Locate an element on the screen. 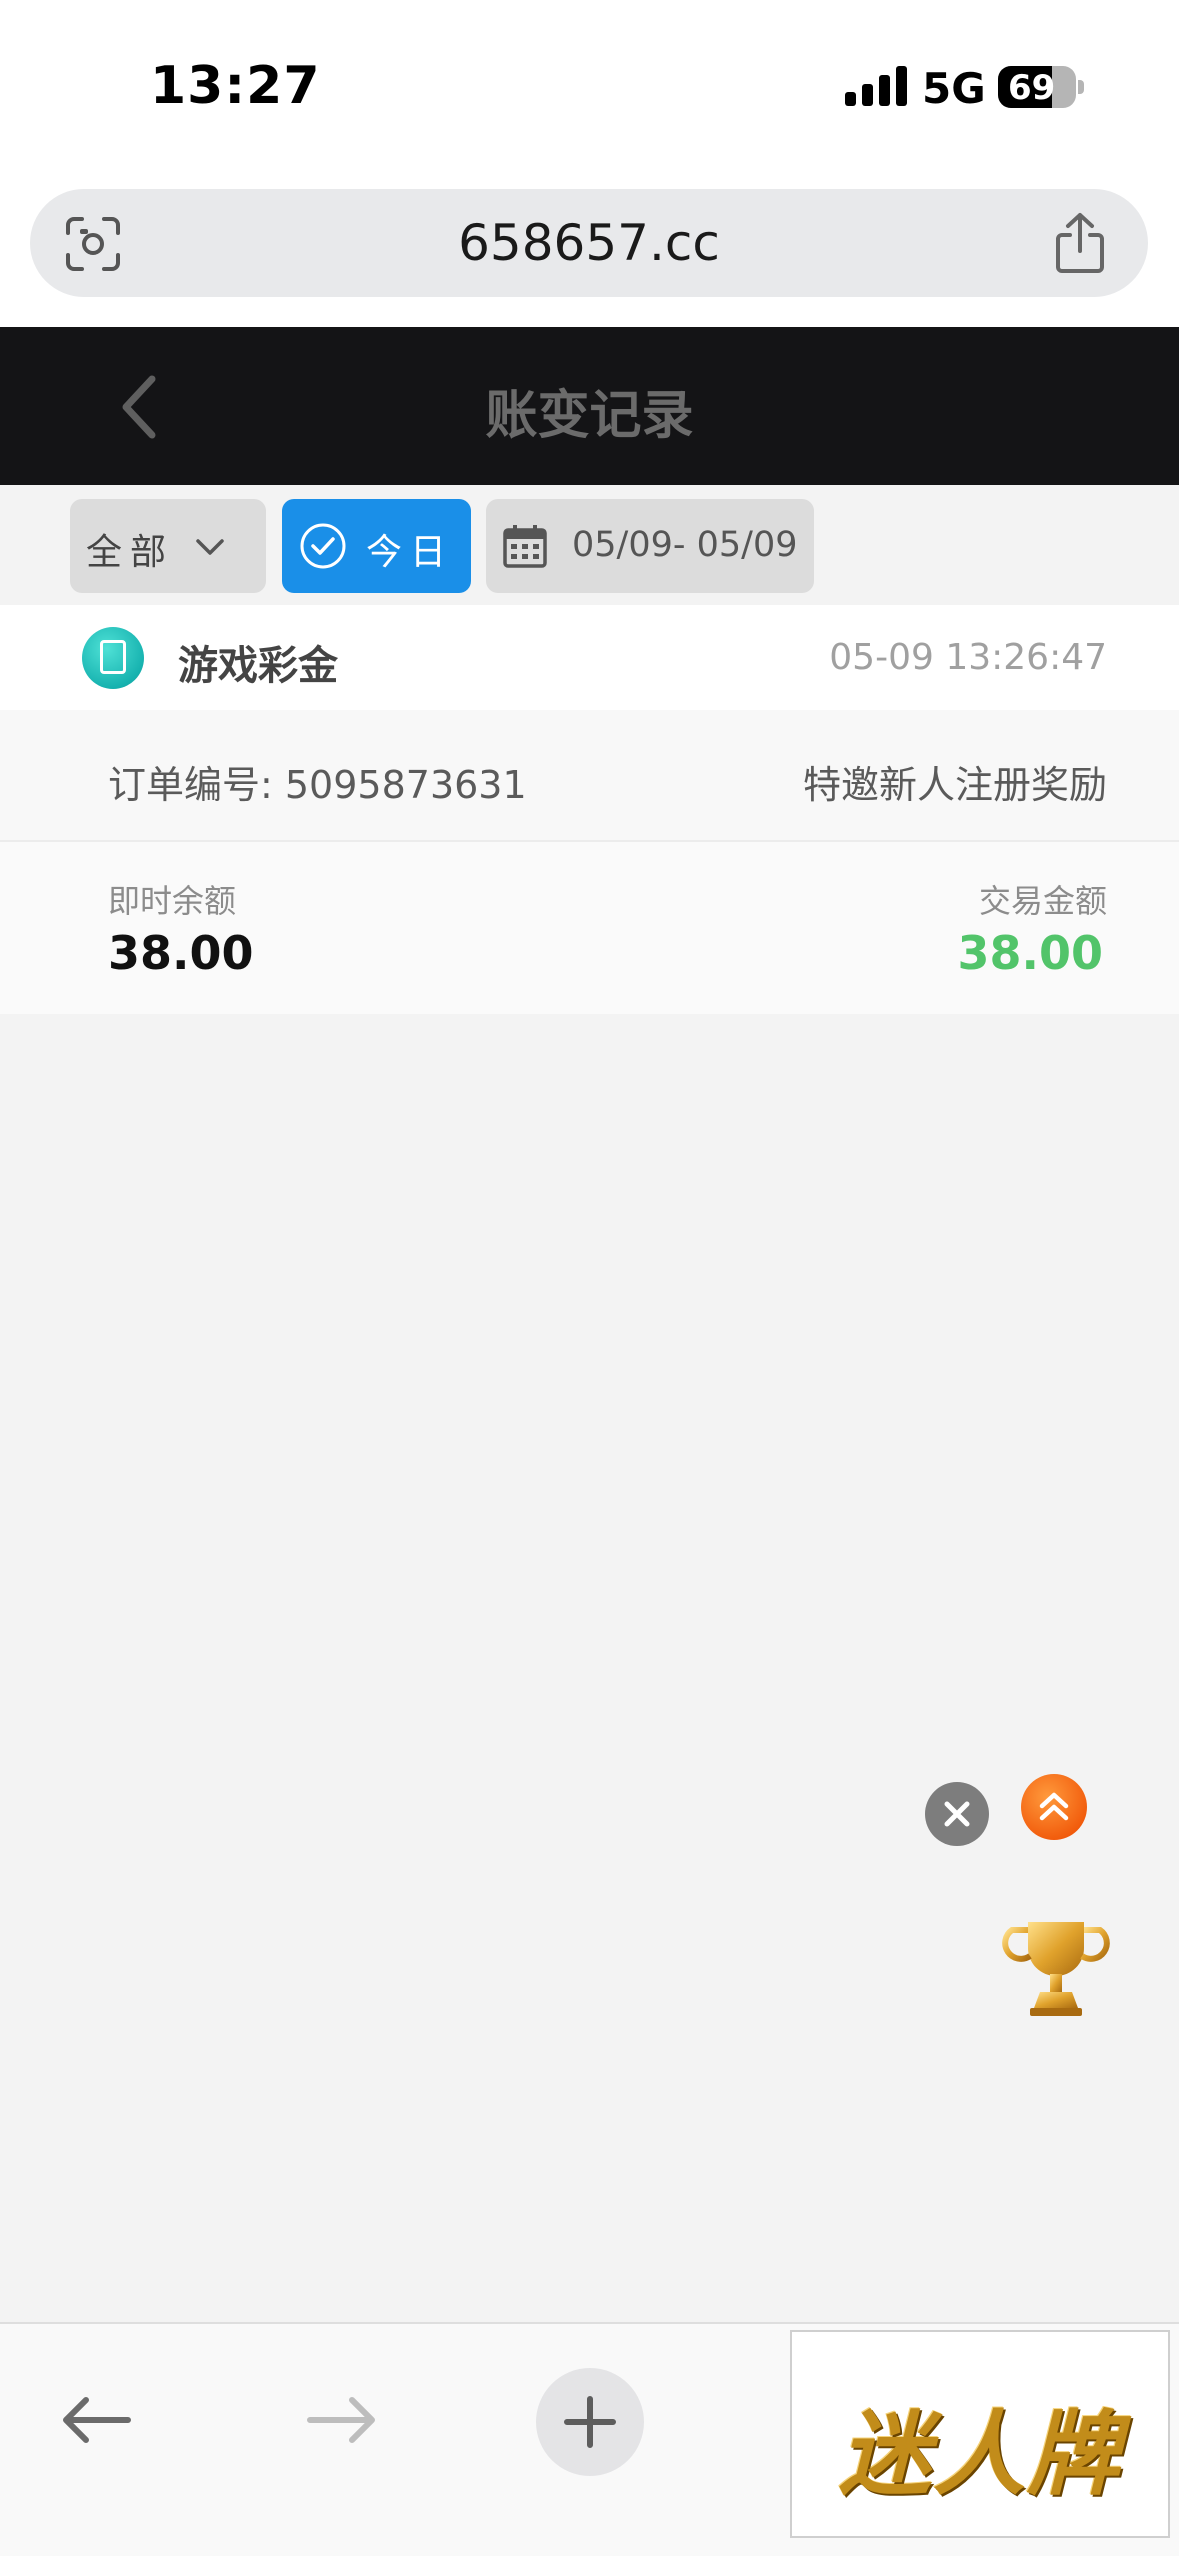 The height and width of the screenshot is (2556, 1179). network-label: 5G is located at coordinates (954, 88).